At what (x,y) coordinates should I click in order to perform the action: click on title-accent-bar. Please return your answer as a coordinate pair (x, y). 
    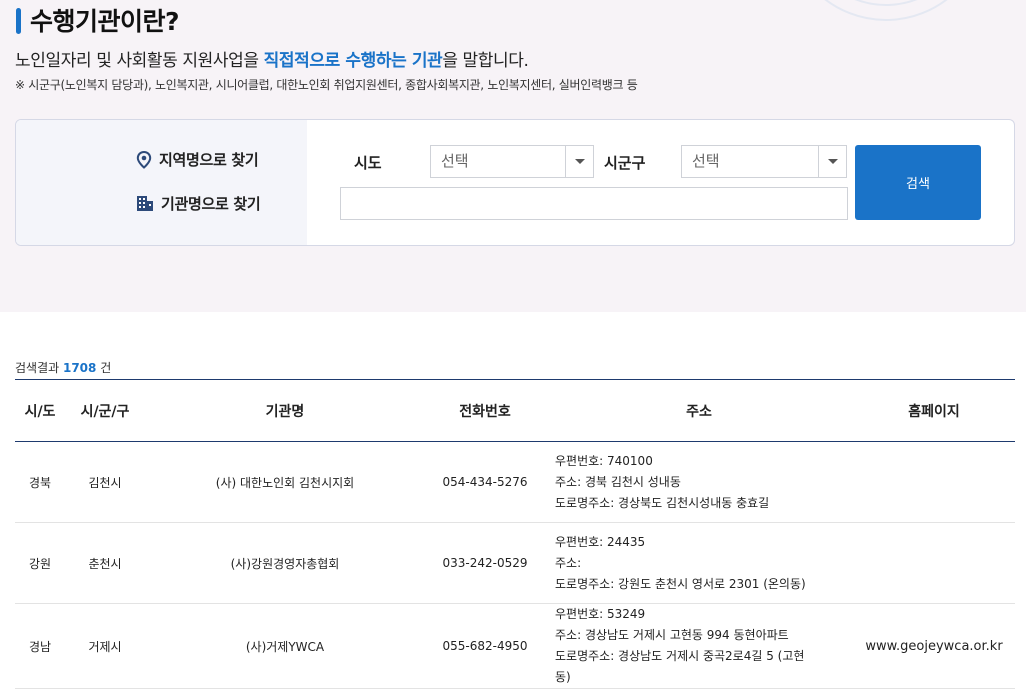
    Looking at the image, I should click on (18, 21).